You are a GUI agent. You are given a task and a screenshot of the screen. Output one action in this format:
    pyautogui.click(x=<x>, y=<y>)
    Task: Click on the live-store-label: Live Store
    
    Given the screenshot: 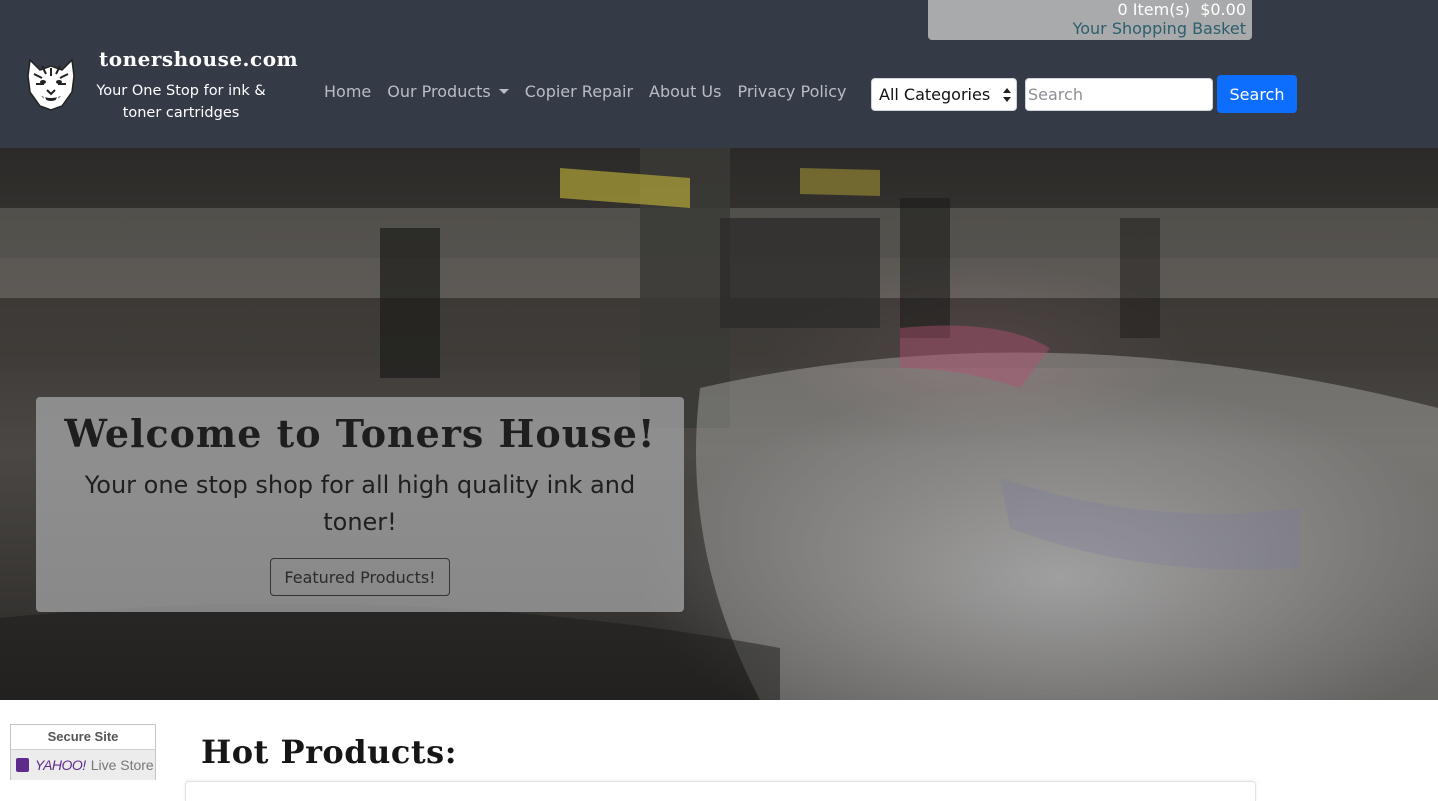 What is the action you would take?
    pyautogui.click(x=122, y=765)
    